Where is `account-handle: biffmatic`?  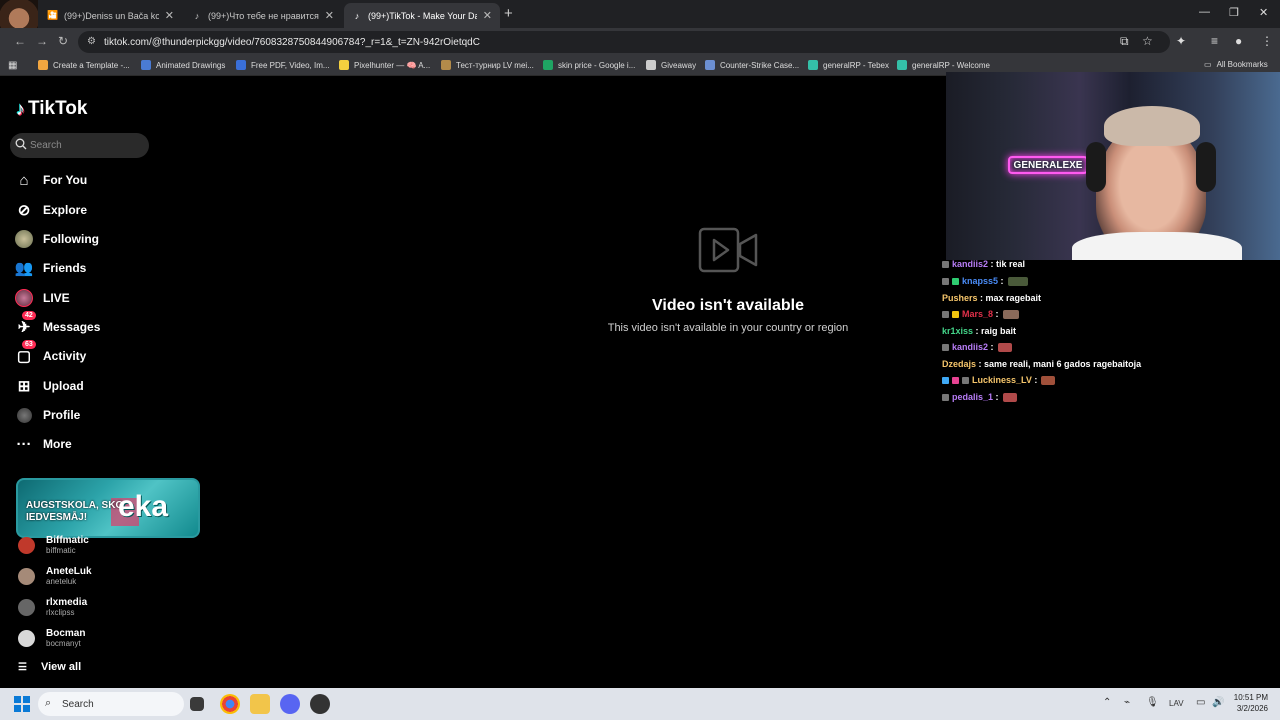 account-handle: biffmatic is located at coordinates (61, 550).